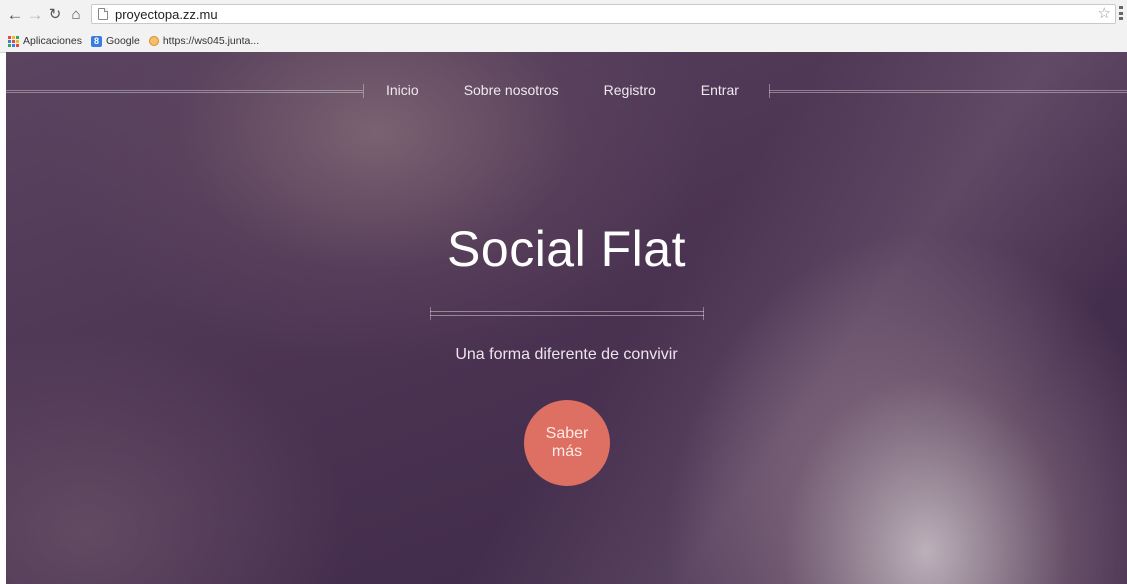 The image size is (1127, 584). What do you see at coordinates (430, 313) in the screenshot?
I see `divider-tick-left` at bounding box center [430, 313].